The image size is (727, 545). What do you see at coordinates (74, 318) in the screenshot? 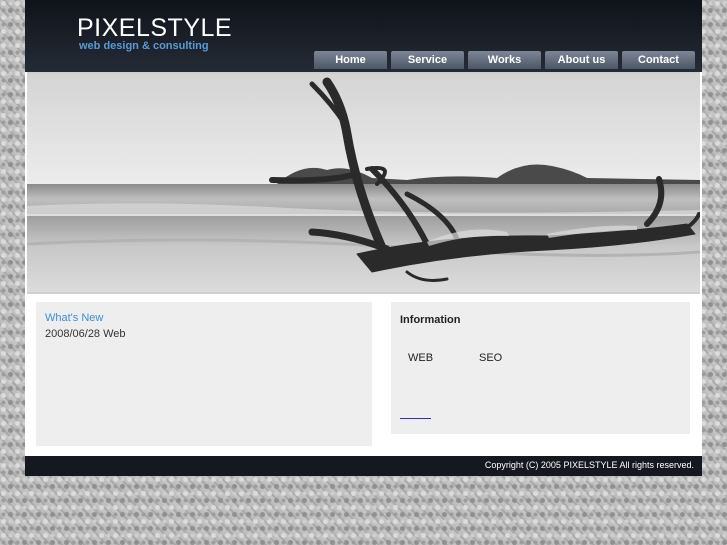
I see `whats-new-title: What's New` at bounding box center [74, 318].